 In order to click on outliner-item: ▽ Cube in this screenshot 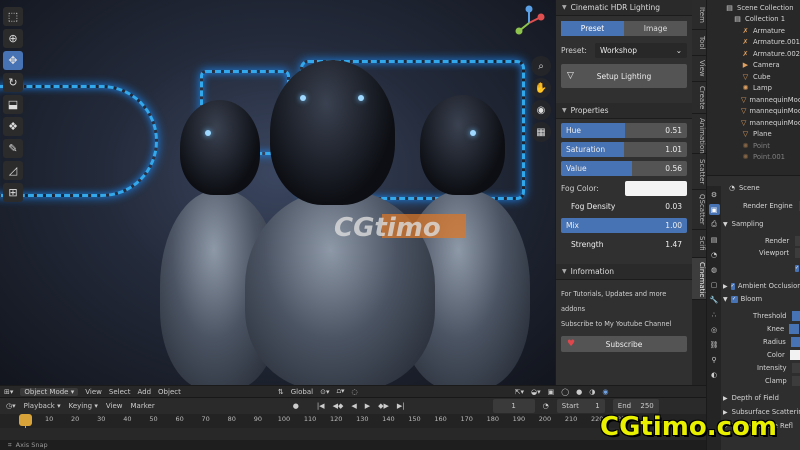, I will do `click(755, 77)`.